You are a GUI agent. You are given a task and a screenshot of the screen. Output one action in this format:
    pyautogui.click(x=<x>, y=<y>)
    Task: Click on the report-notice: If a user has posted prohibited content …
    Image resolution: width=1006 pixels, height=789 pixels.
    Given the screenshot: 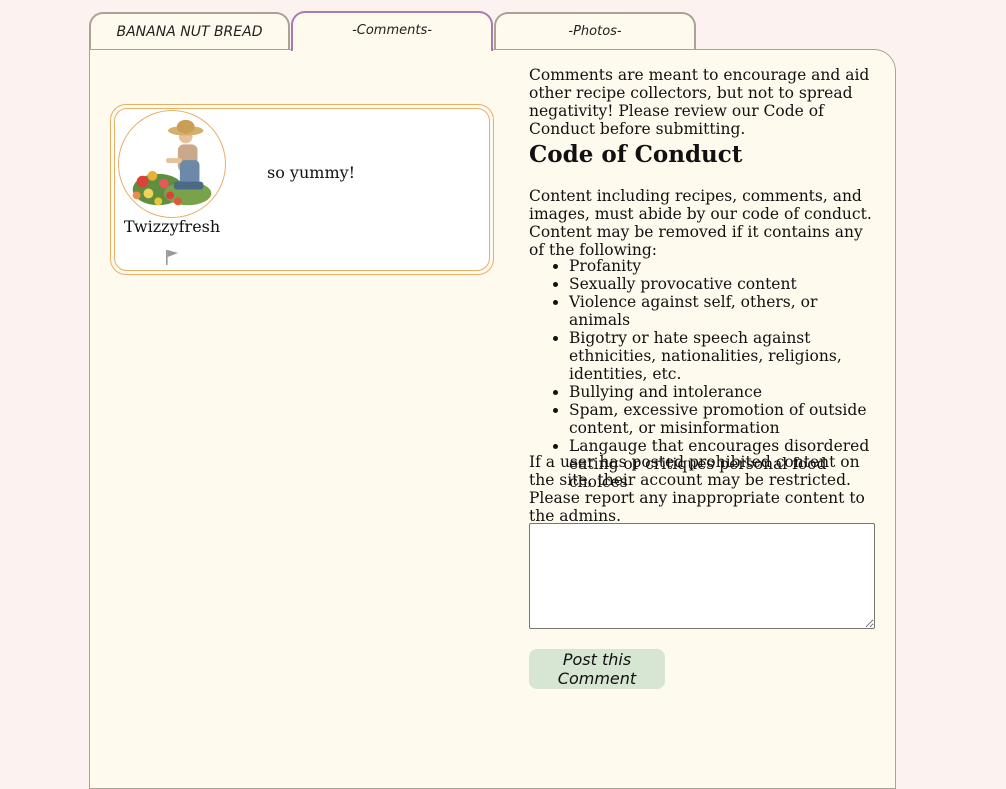 What is the action you would take?
    pyautogui.click(x=697, y=489)
    